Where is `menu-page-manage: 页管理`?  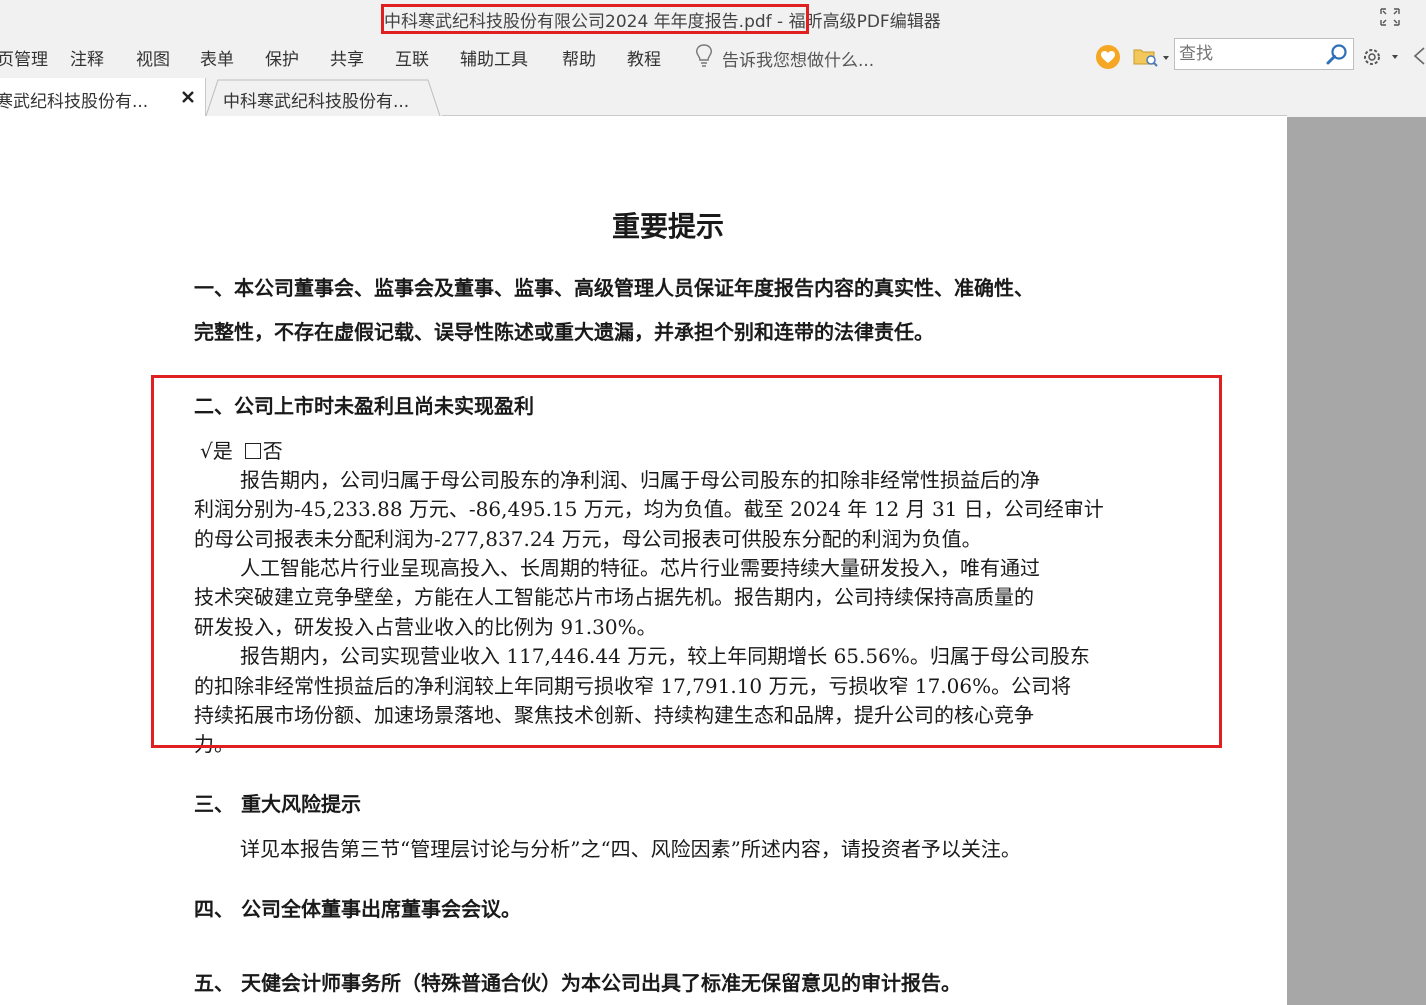 menu-page-manage: 页管理 is located at coordinates (24, 57).